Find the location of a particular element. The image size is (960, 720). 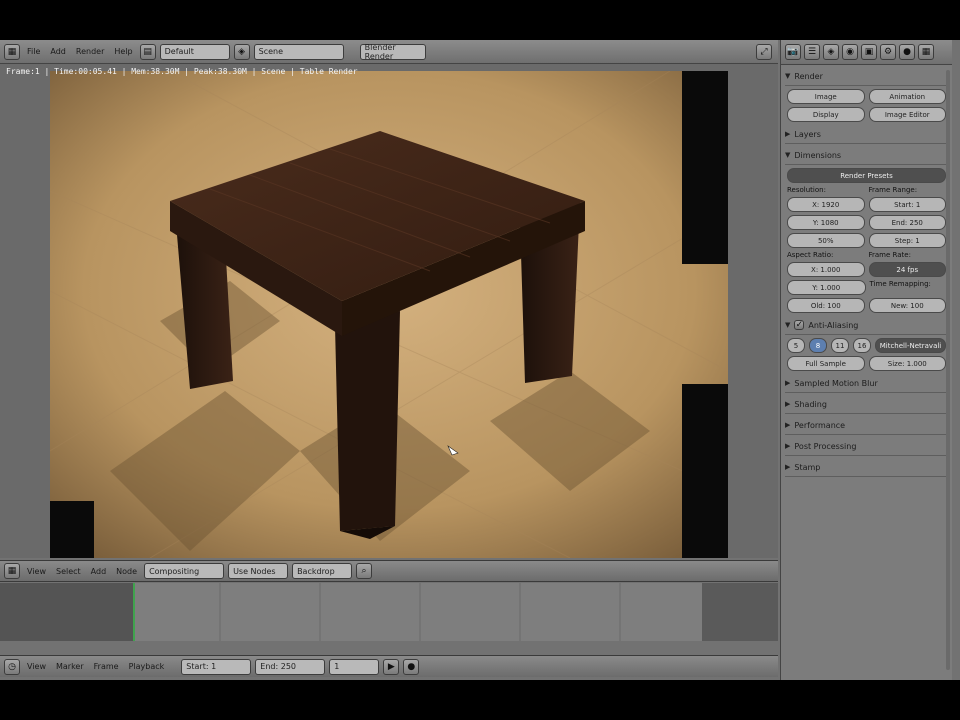

motion-blur-section-header: ▶ Sampled Motion Blur is located at coordinates (866, 383).